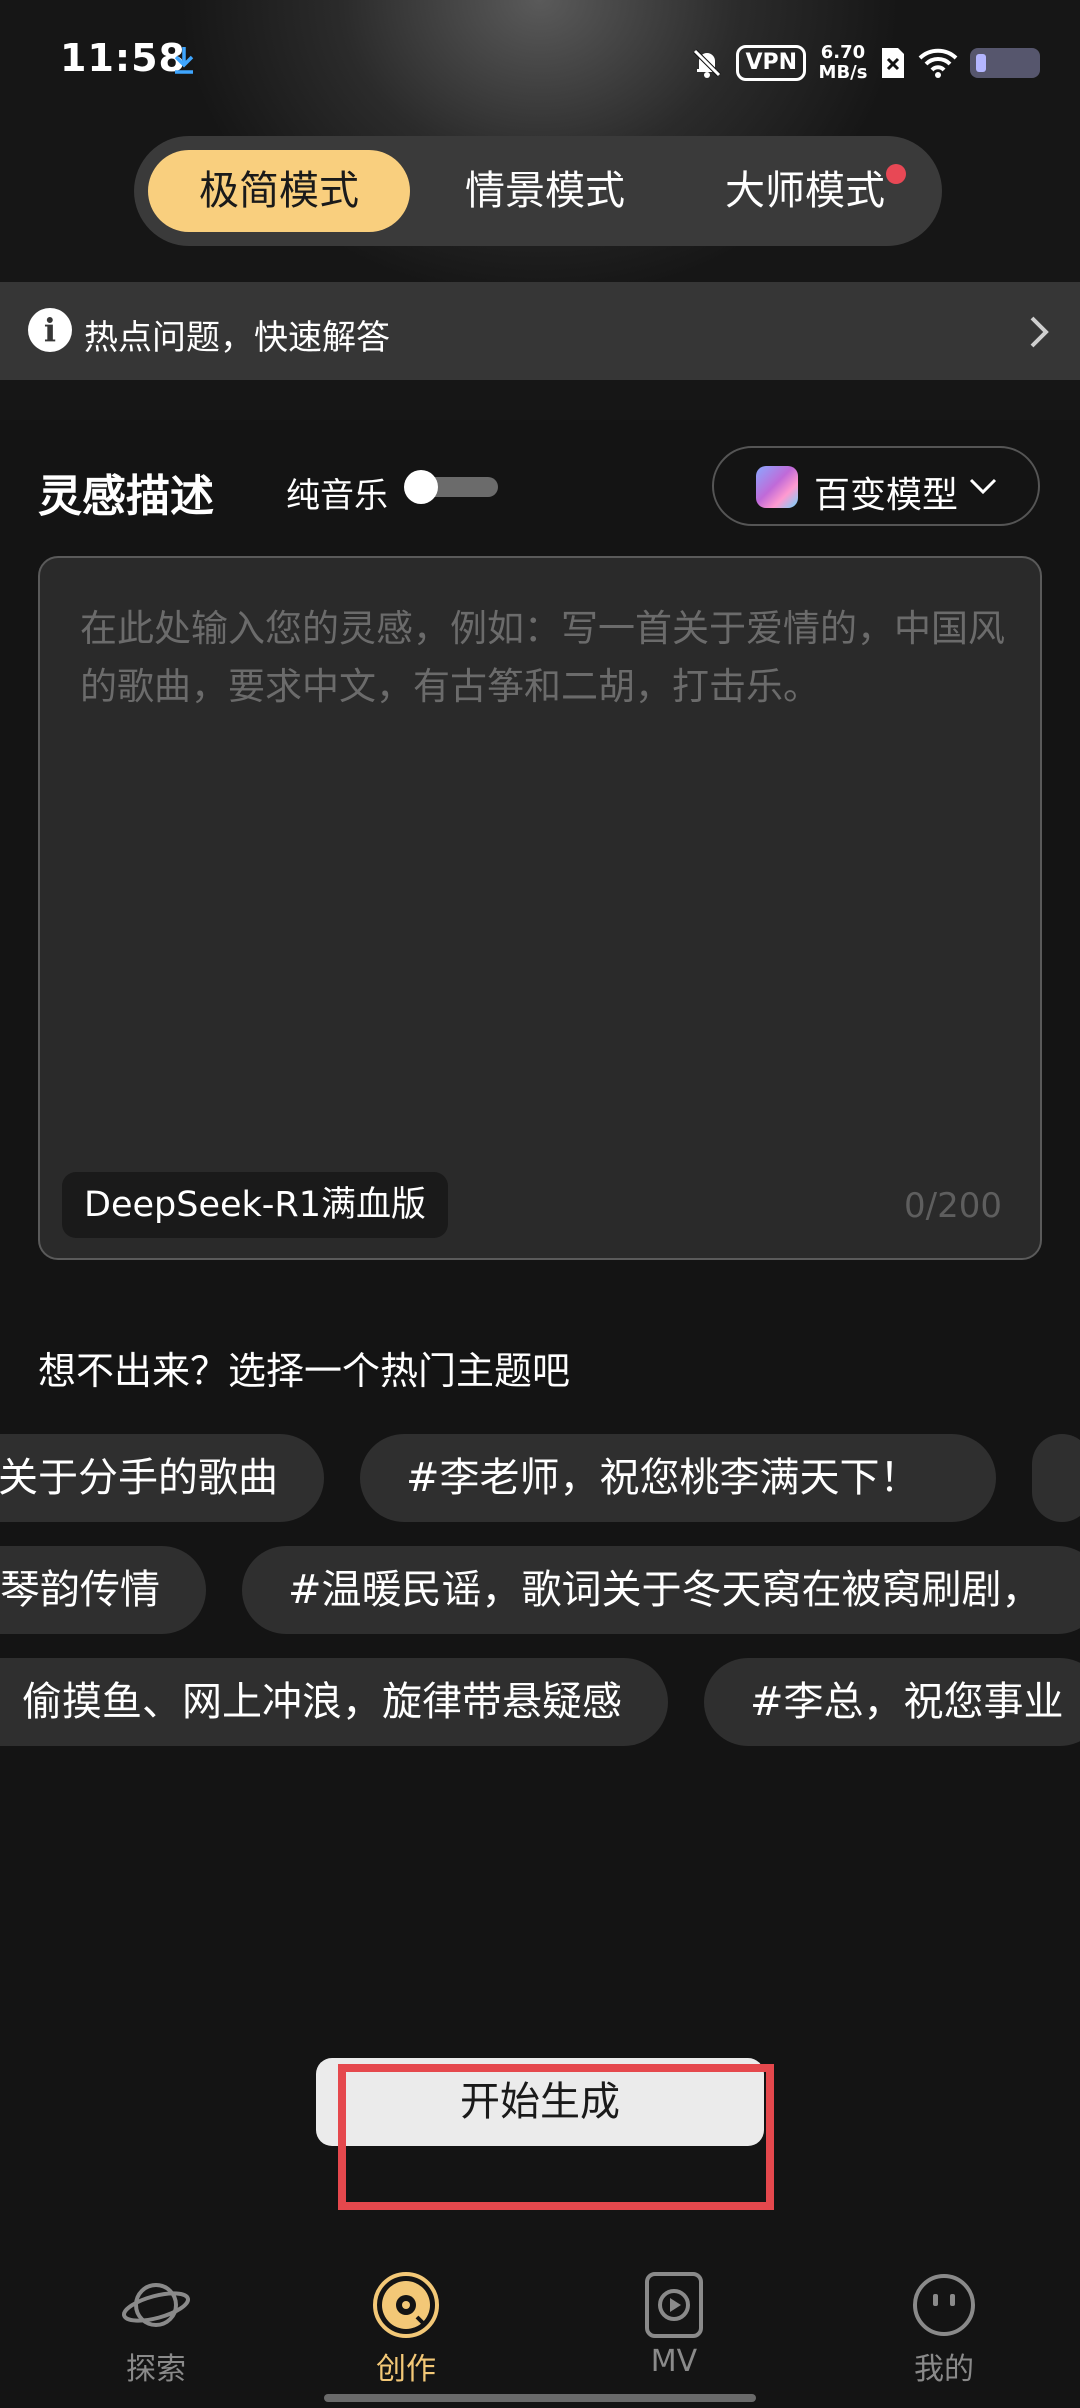 Image resolution: width=1080 pixels, height=2408 pixels. Describe the element at coordinates (50, 330) in the screenshot. I see `info-icon: i` at that location.